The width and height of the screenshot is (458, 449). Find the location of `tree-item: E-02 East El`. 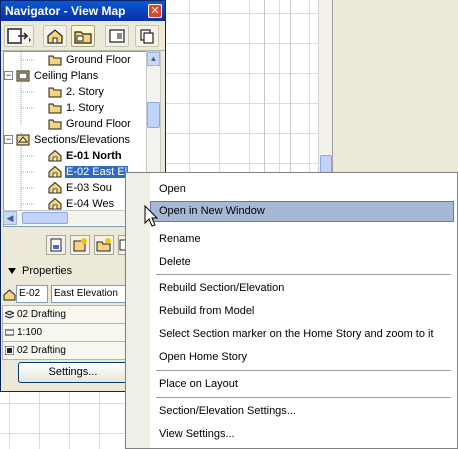

tree-item: E-02 East El is located at coordinates (88, 172).